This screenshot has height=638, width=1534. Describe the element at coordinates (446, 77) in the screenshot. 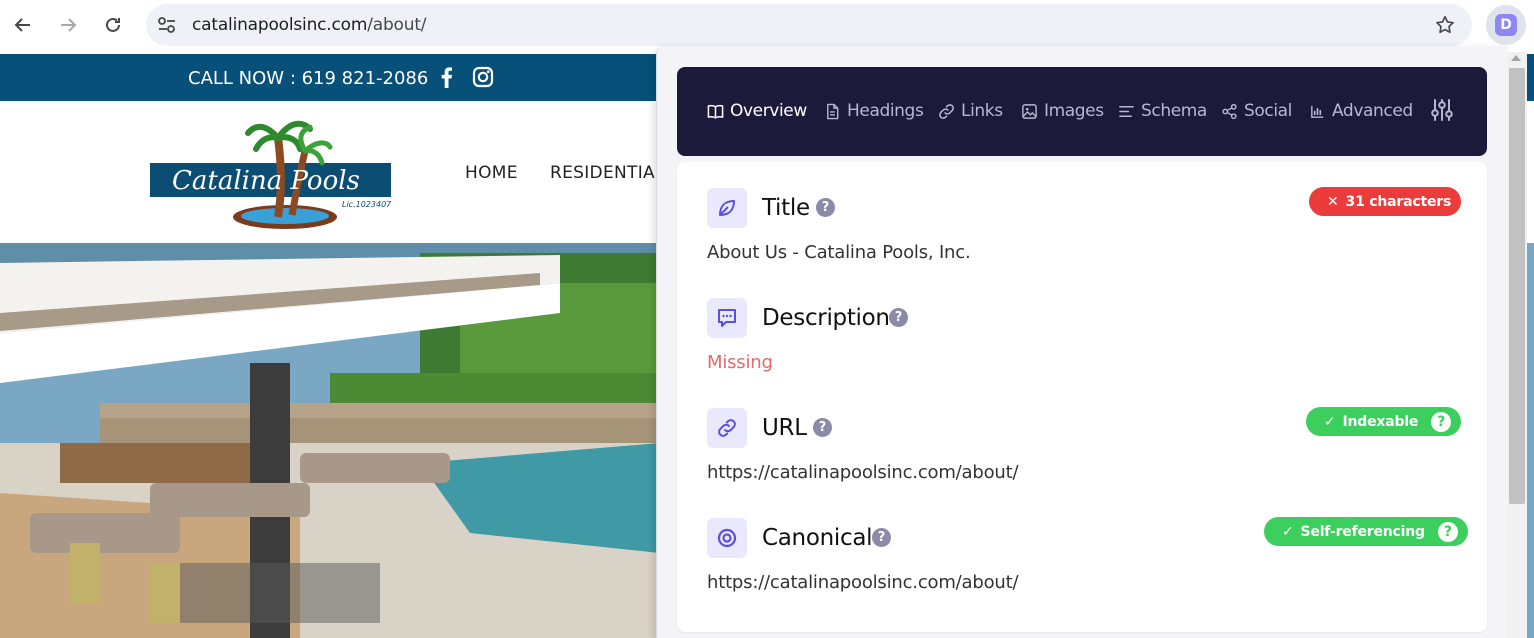

I see `facebook-icon` at that location.